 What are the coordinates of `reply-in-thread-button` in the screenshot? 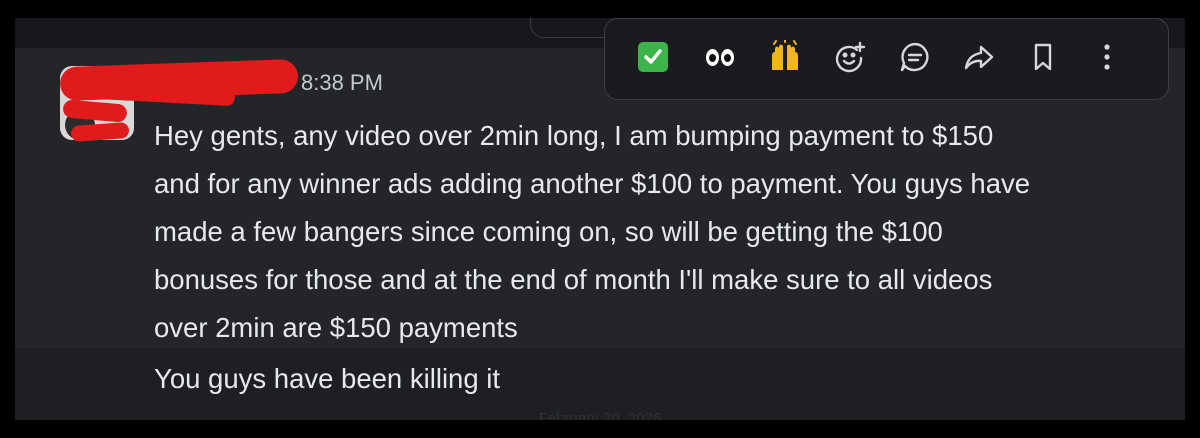 It's located at (915, 57).